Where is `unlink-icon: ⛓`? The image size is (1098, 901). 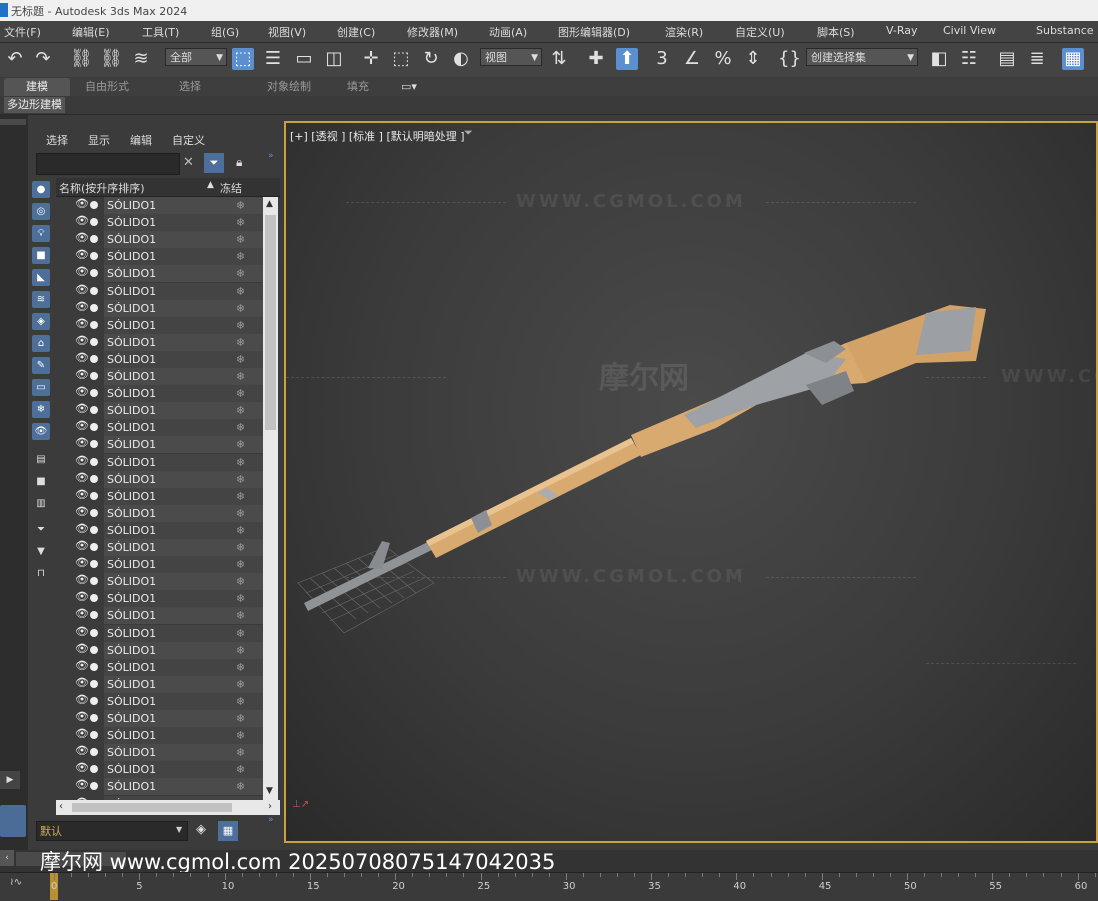 unlink-icon: ⛓ is located at coordinates (111, 59).